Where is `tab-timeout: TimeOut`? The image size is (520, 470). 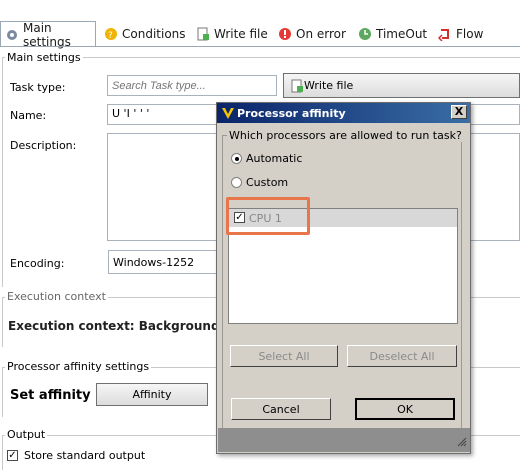 tab-timeout: TimeOut is located at coordinates (392, 34).